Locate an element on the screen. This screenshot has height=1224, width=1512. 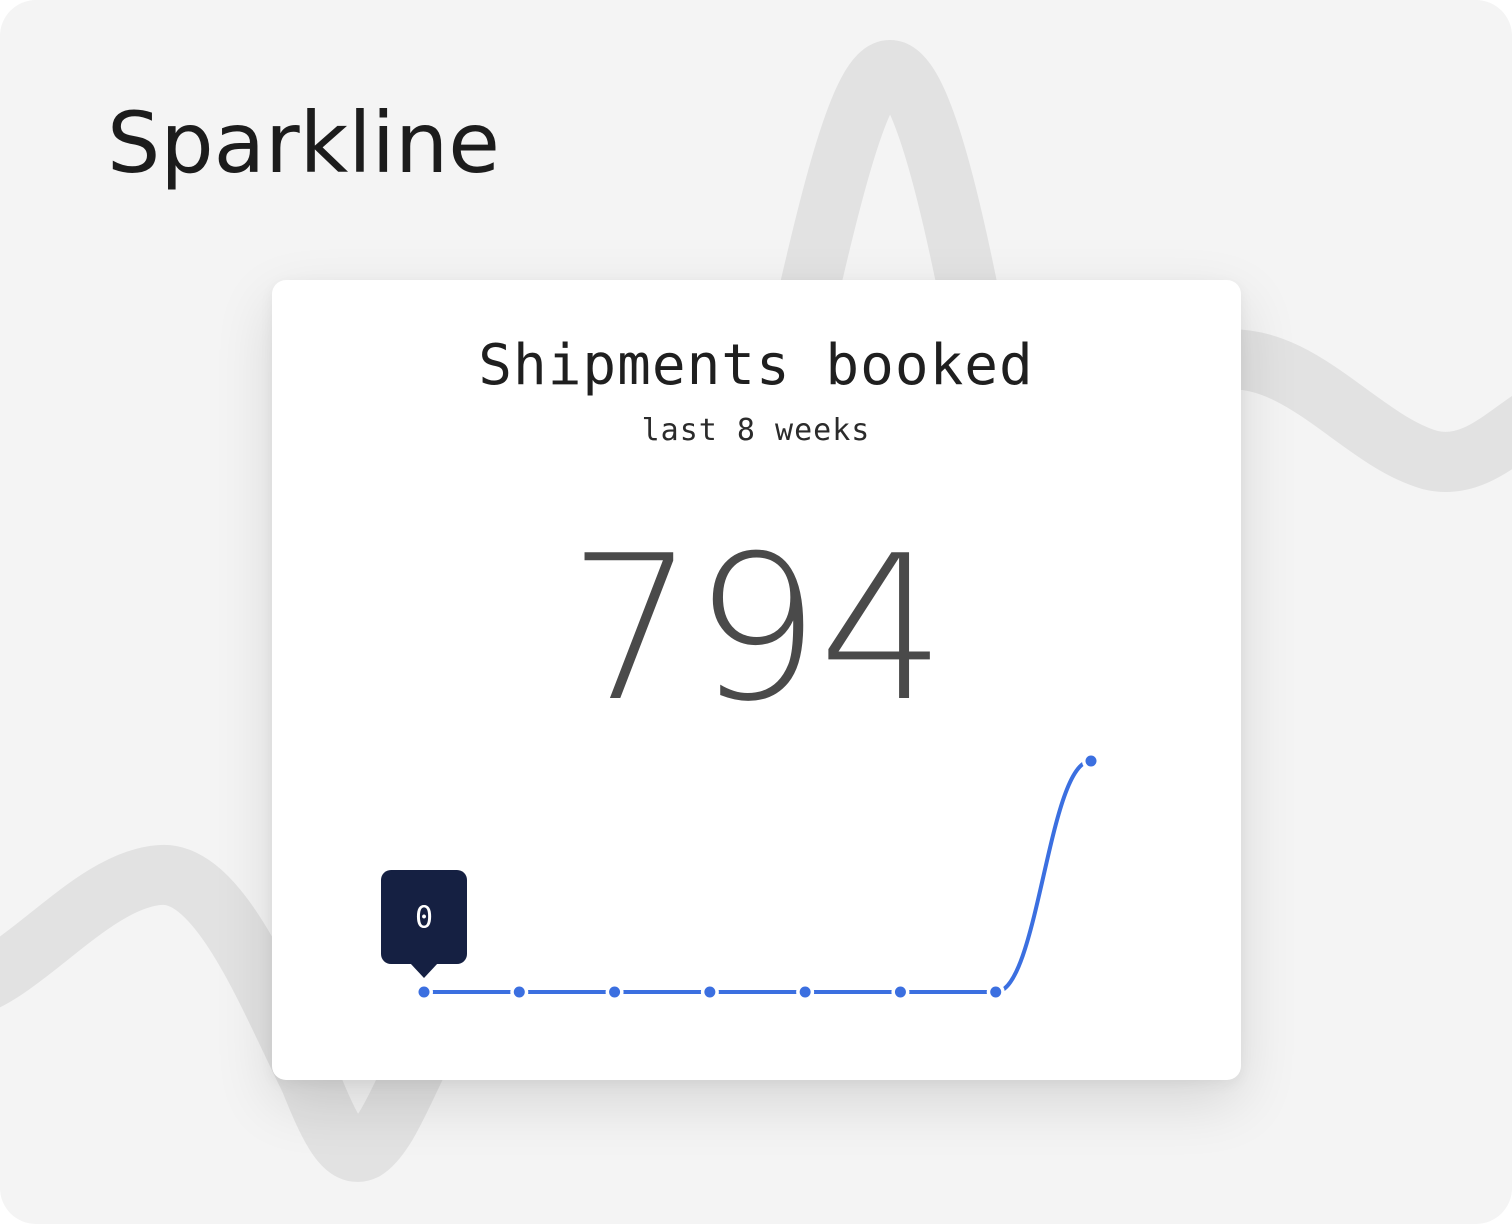
card-subtitle: last 8 weeks is located at coordinates (756, 430).